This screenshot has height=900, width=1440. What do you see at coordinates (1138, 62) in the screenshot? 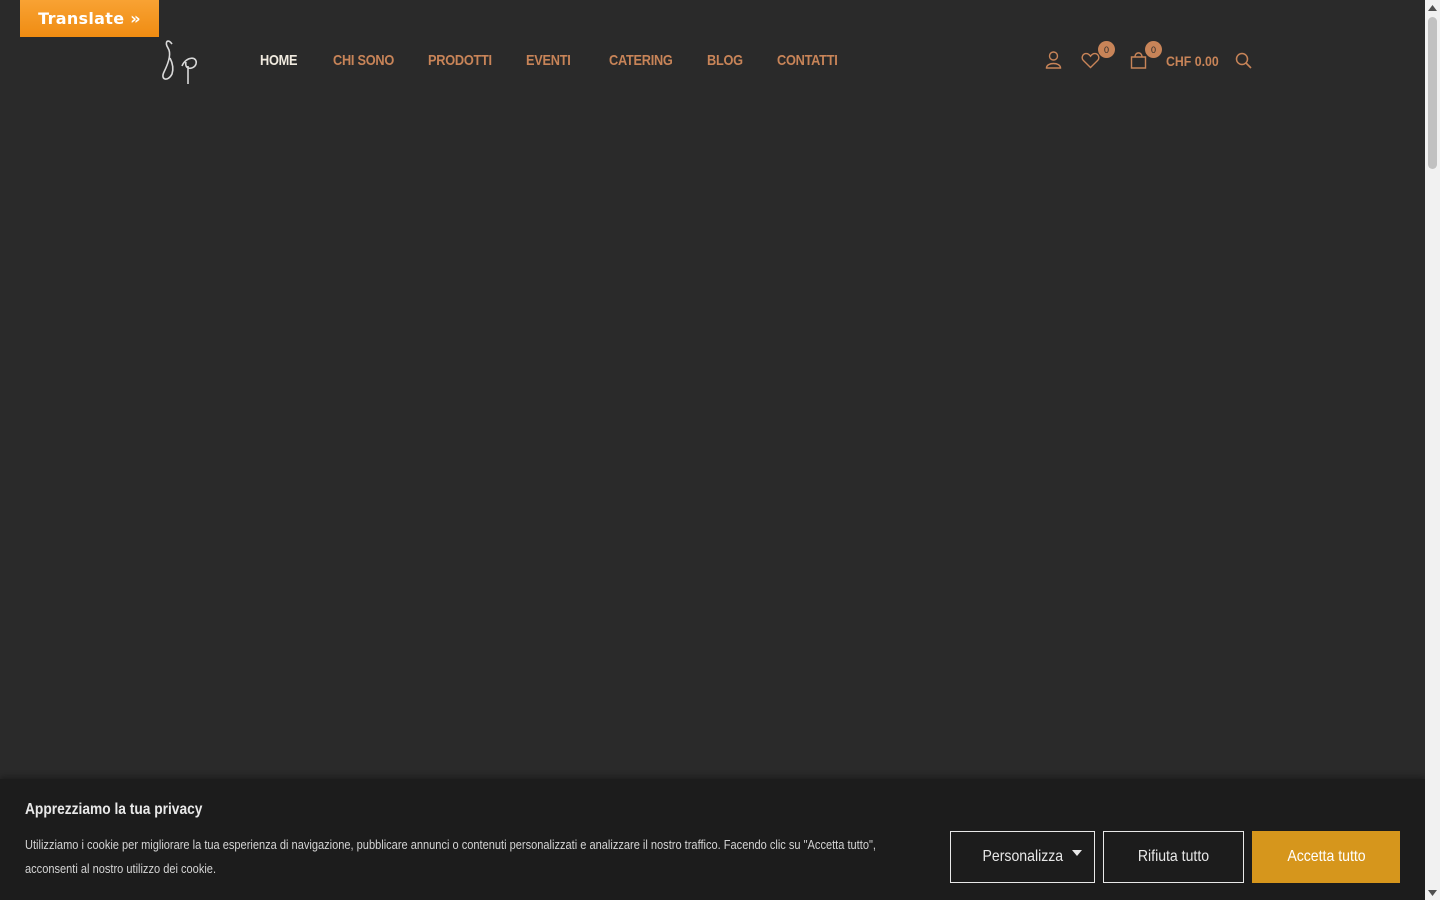
I see `bag-icon` at bounding box center [1138, 62].